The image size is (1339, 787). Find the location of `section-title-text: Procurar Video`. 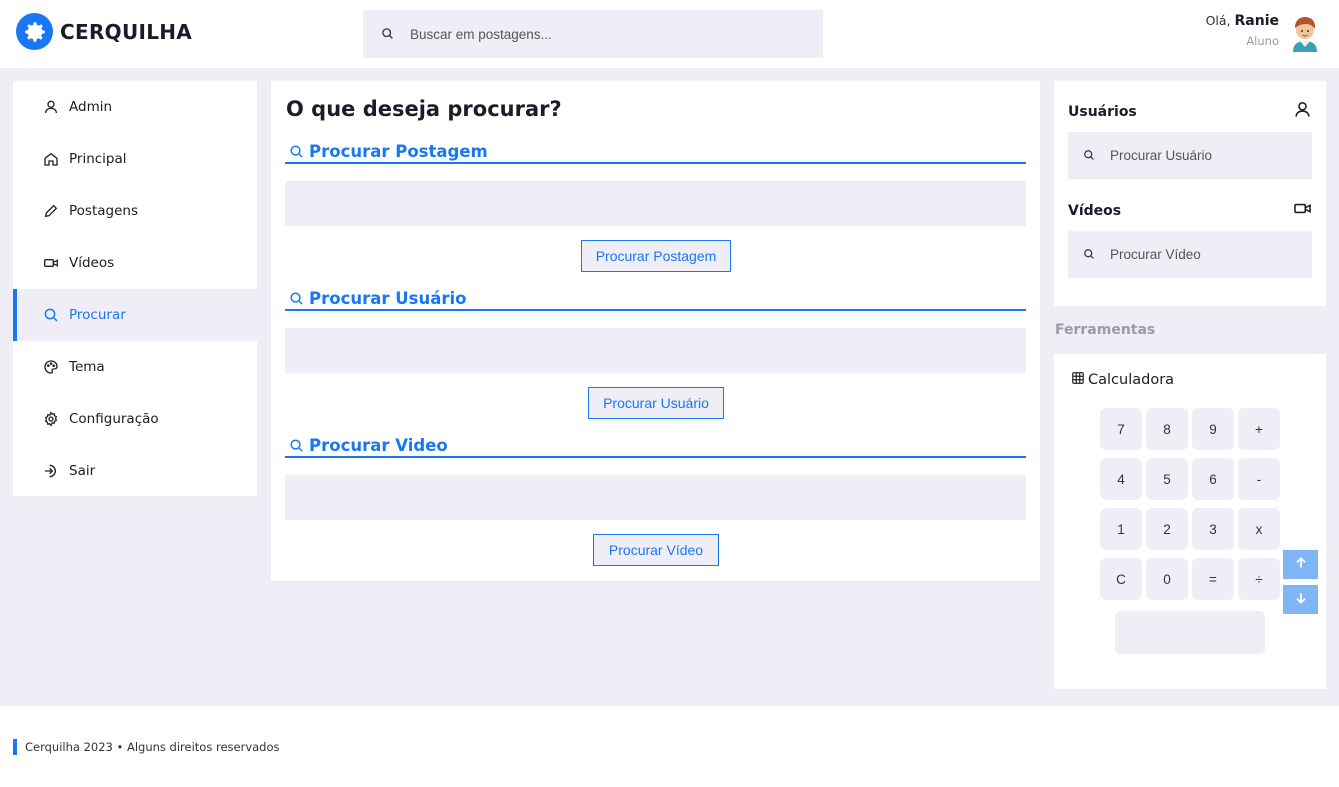

section-title-text: Procurar Video is located at coordinates (378, 445).